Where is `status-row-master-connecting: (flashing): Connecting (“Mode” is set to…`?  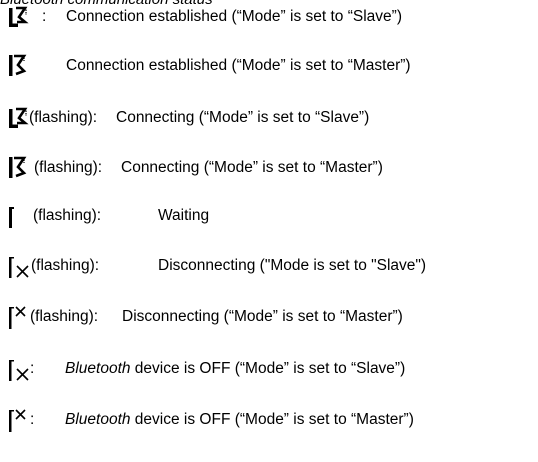
status-row-master-connecting: (flashing): Connecting (“Mode” is set to… is located at coordinates (272, 168).